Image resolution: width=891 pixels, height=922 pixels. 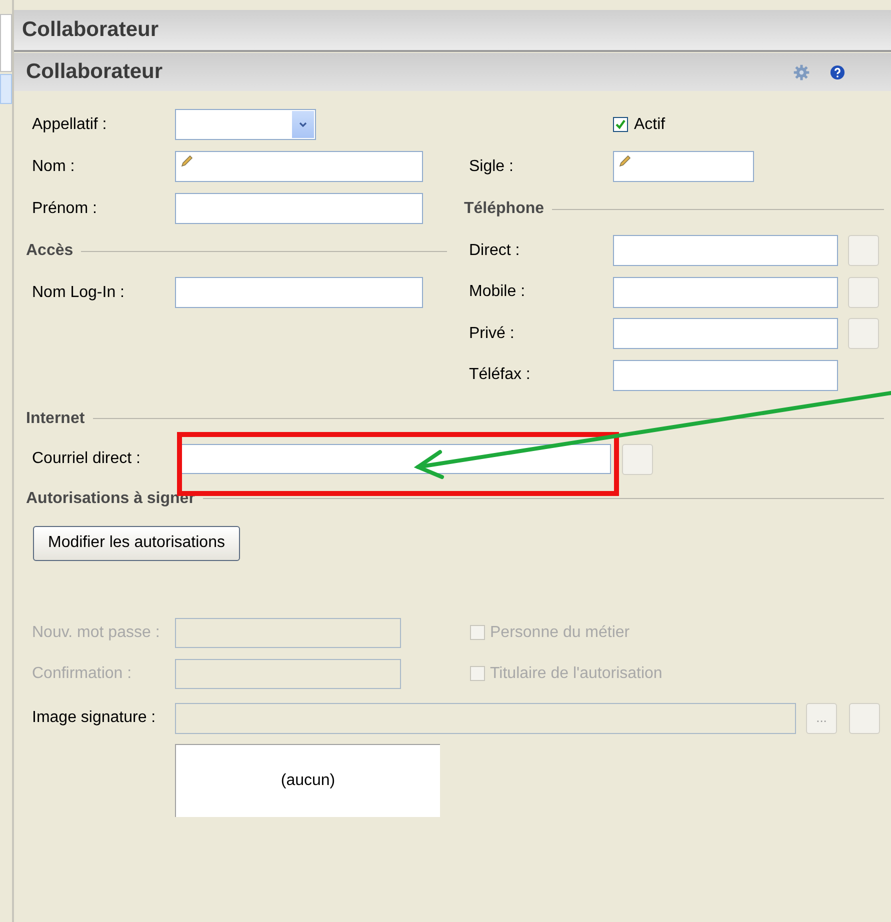 What do you see at coordinates (55, 418) in the screenshot?
I see `section-heading: Internet` at bounding box center [55, 418].